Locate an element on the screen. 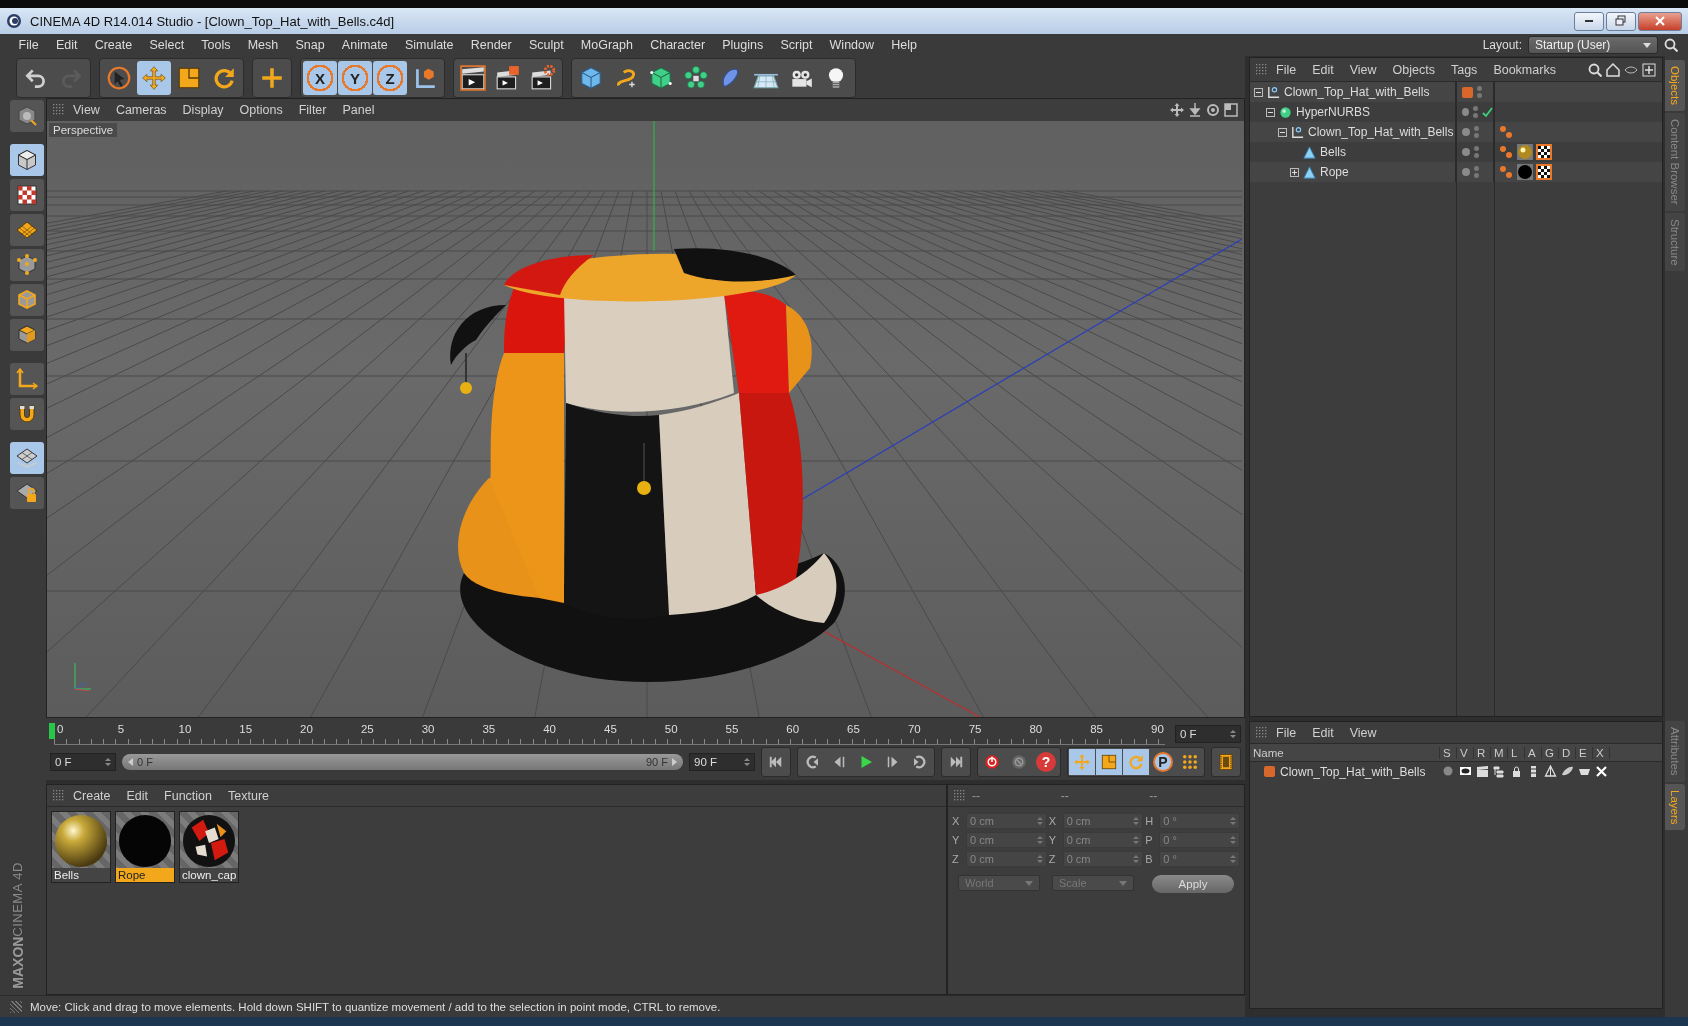 This screenshot has height=1026, width=1688. material-menu-item: Function is located at coordinates (188, 795).